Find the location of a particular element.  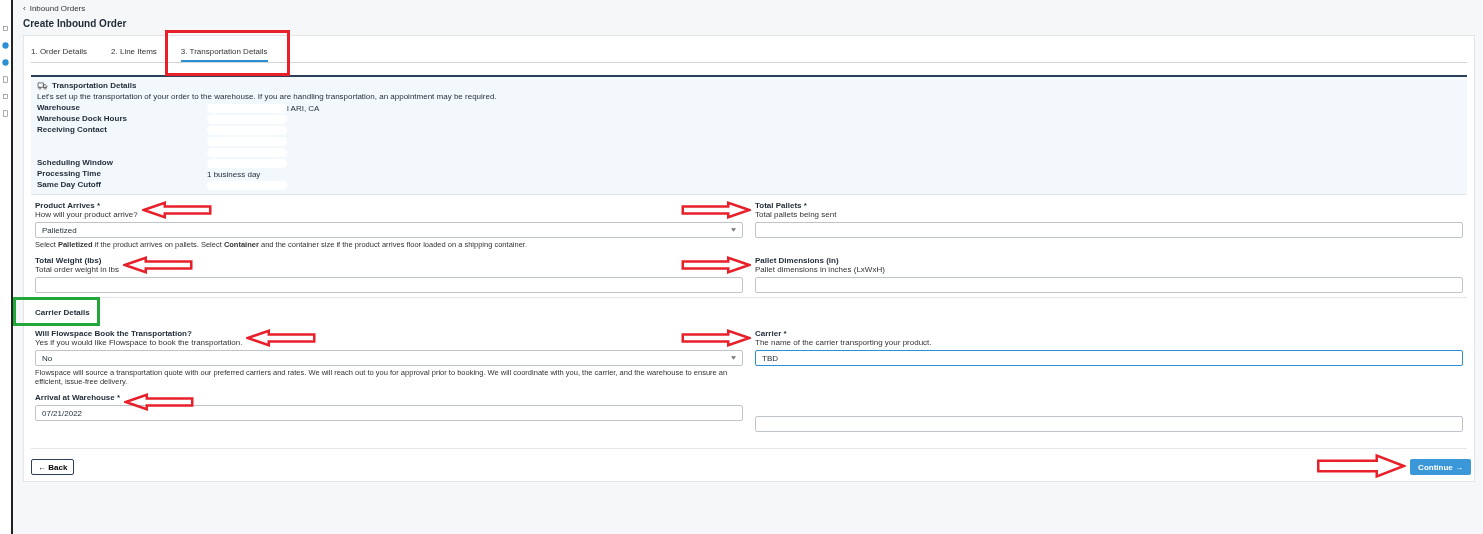

input-field: 07/21/2022 is located at coordinates (389, 413).